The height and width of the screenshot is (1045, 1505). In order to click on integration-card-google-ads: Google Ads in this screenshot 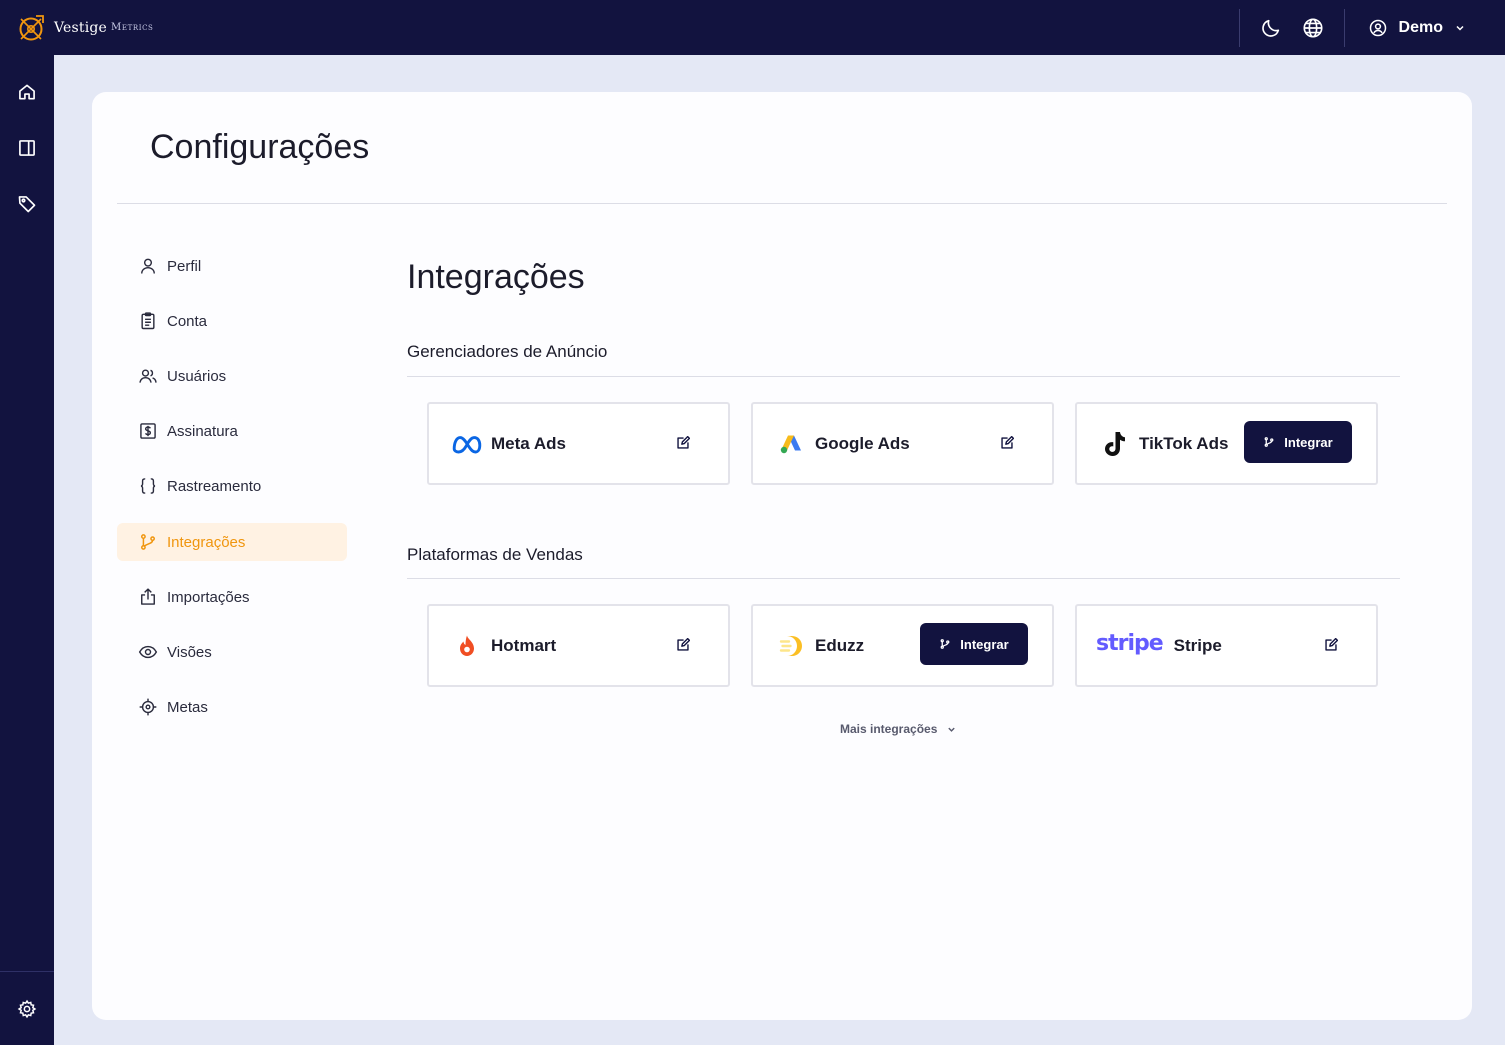, I will do `click(902, 443)`.